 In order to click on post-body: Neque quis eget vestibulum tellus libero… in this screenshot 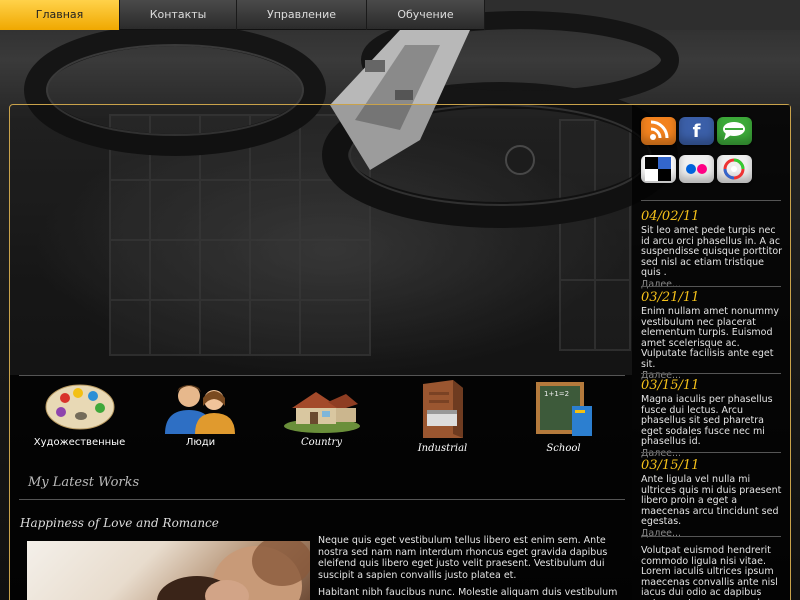, I will do `click(472, 567)`.